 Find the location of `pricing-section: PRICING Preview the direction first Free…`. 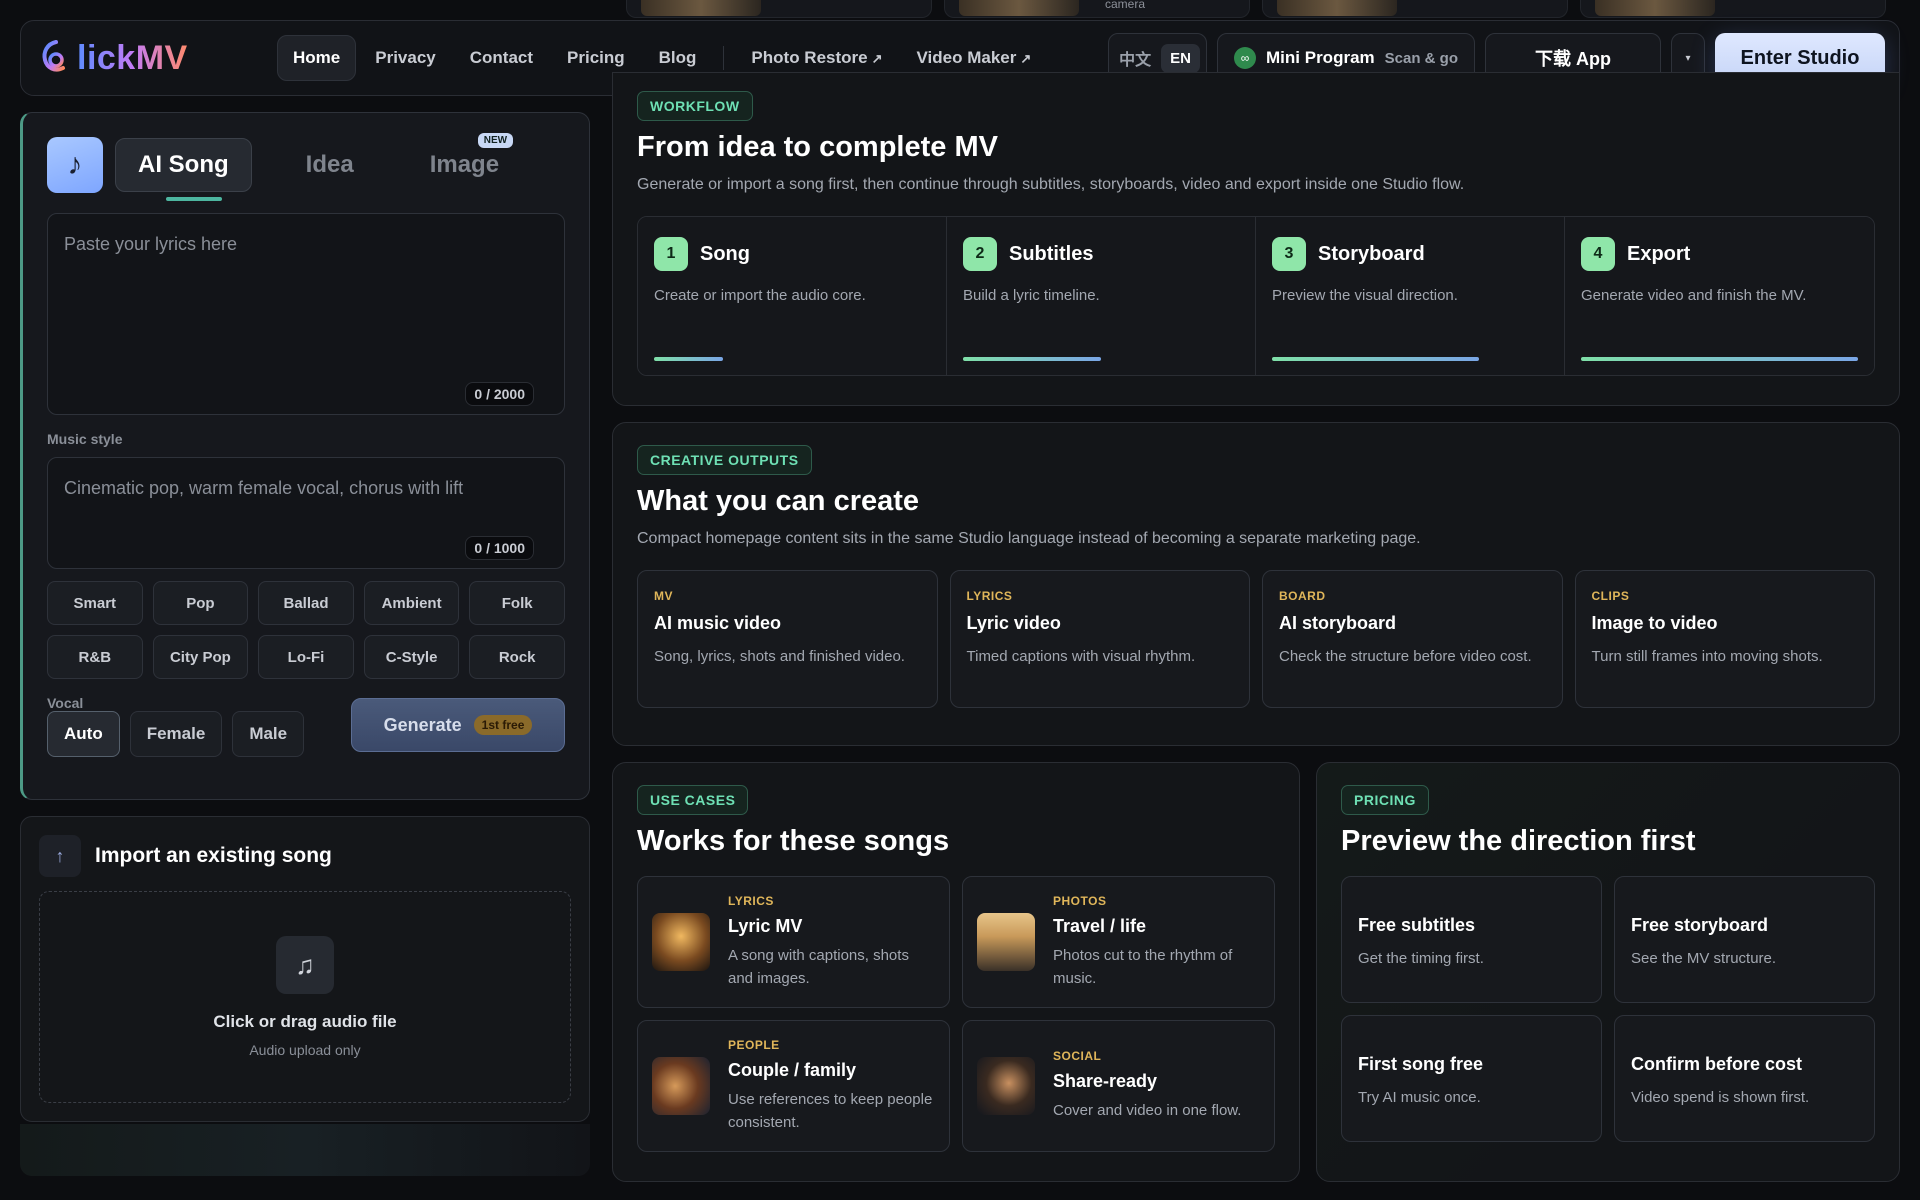

pricing-section: PRICING Preview the direction first Free… is located at coordinates (1608, 972).